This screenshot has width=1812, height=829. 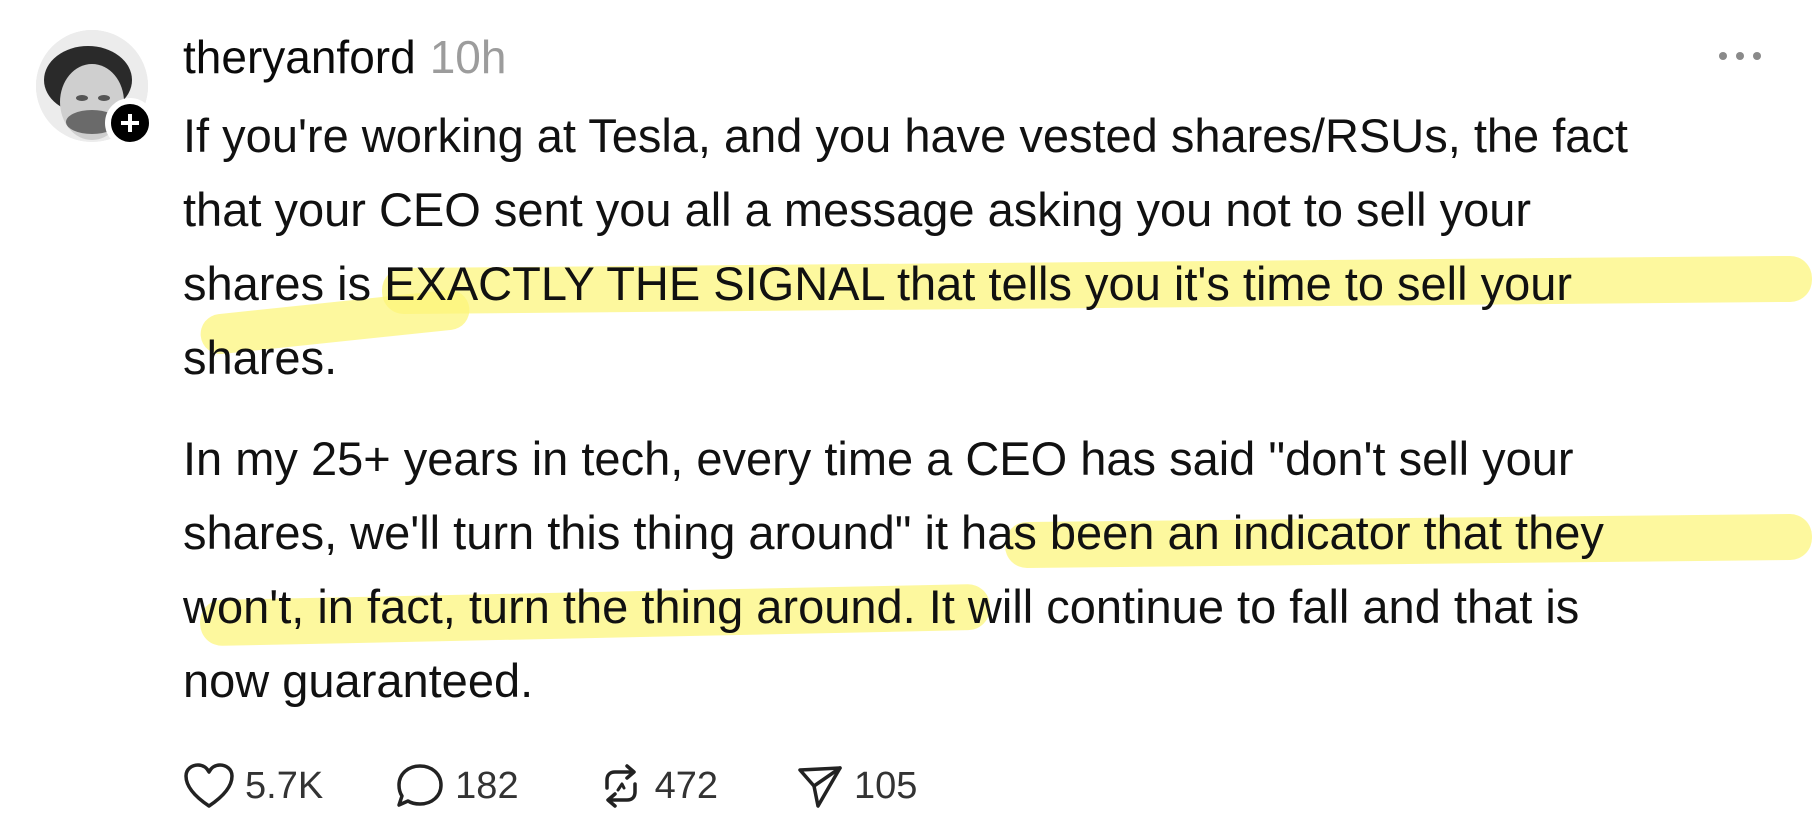 I want to click on repost-icon, so click(x=620, y=786).